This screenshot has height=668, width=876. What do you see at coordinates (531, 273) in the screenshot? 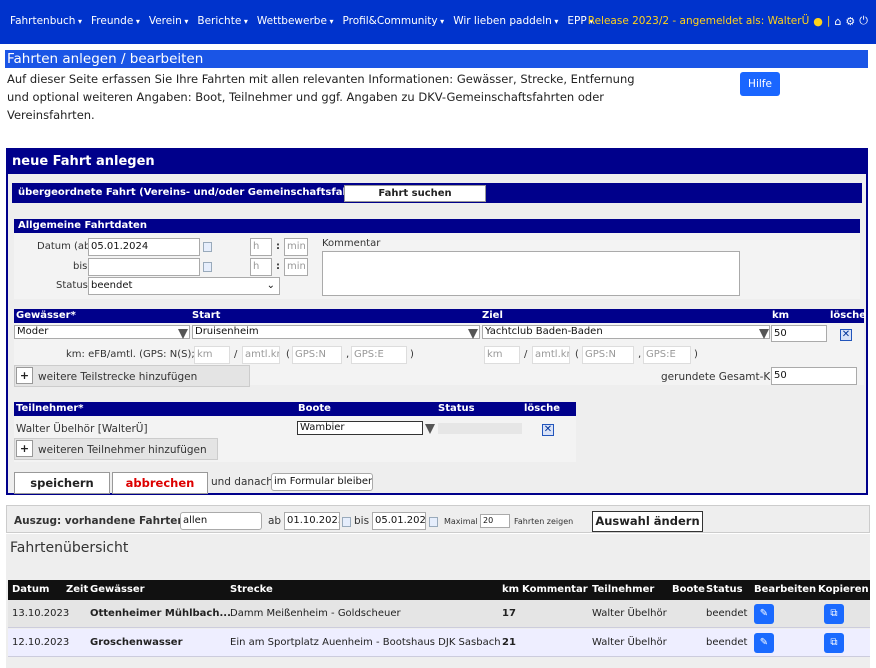
I see `comment-textarea` at bounding box center [531, 273].